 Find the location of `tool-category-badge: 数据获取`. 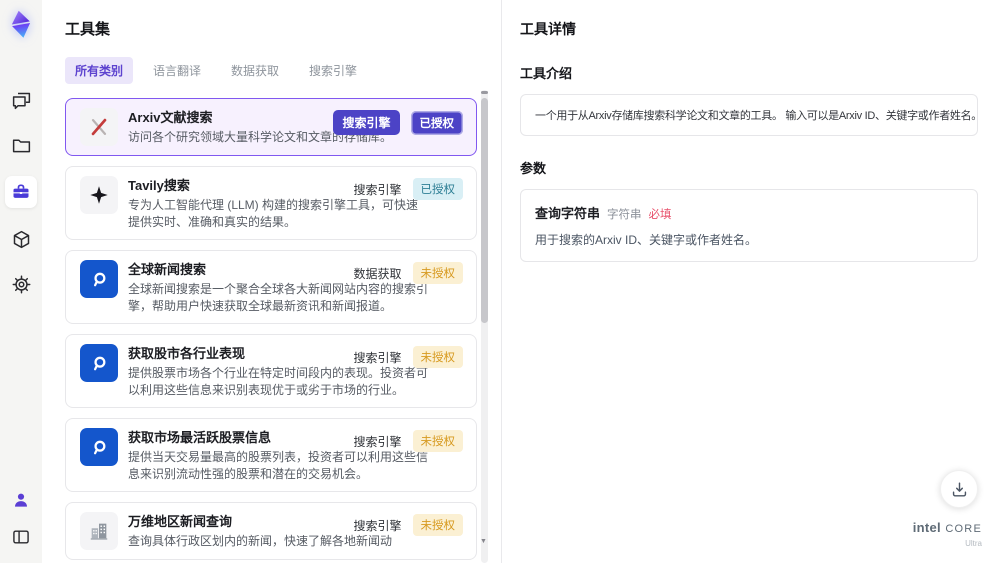

tool-category-badge: 数据获取 is located at coordinates (377, 273).